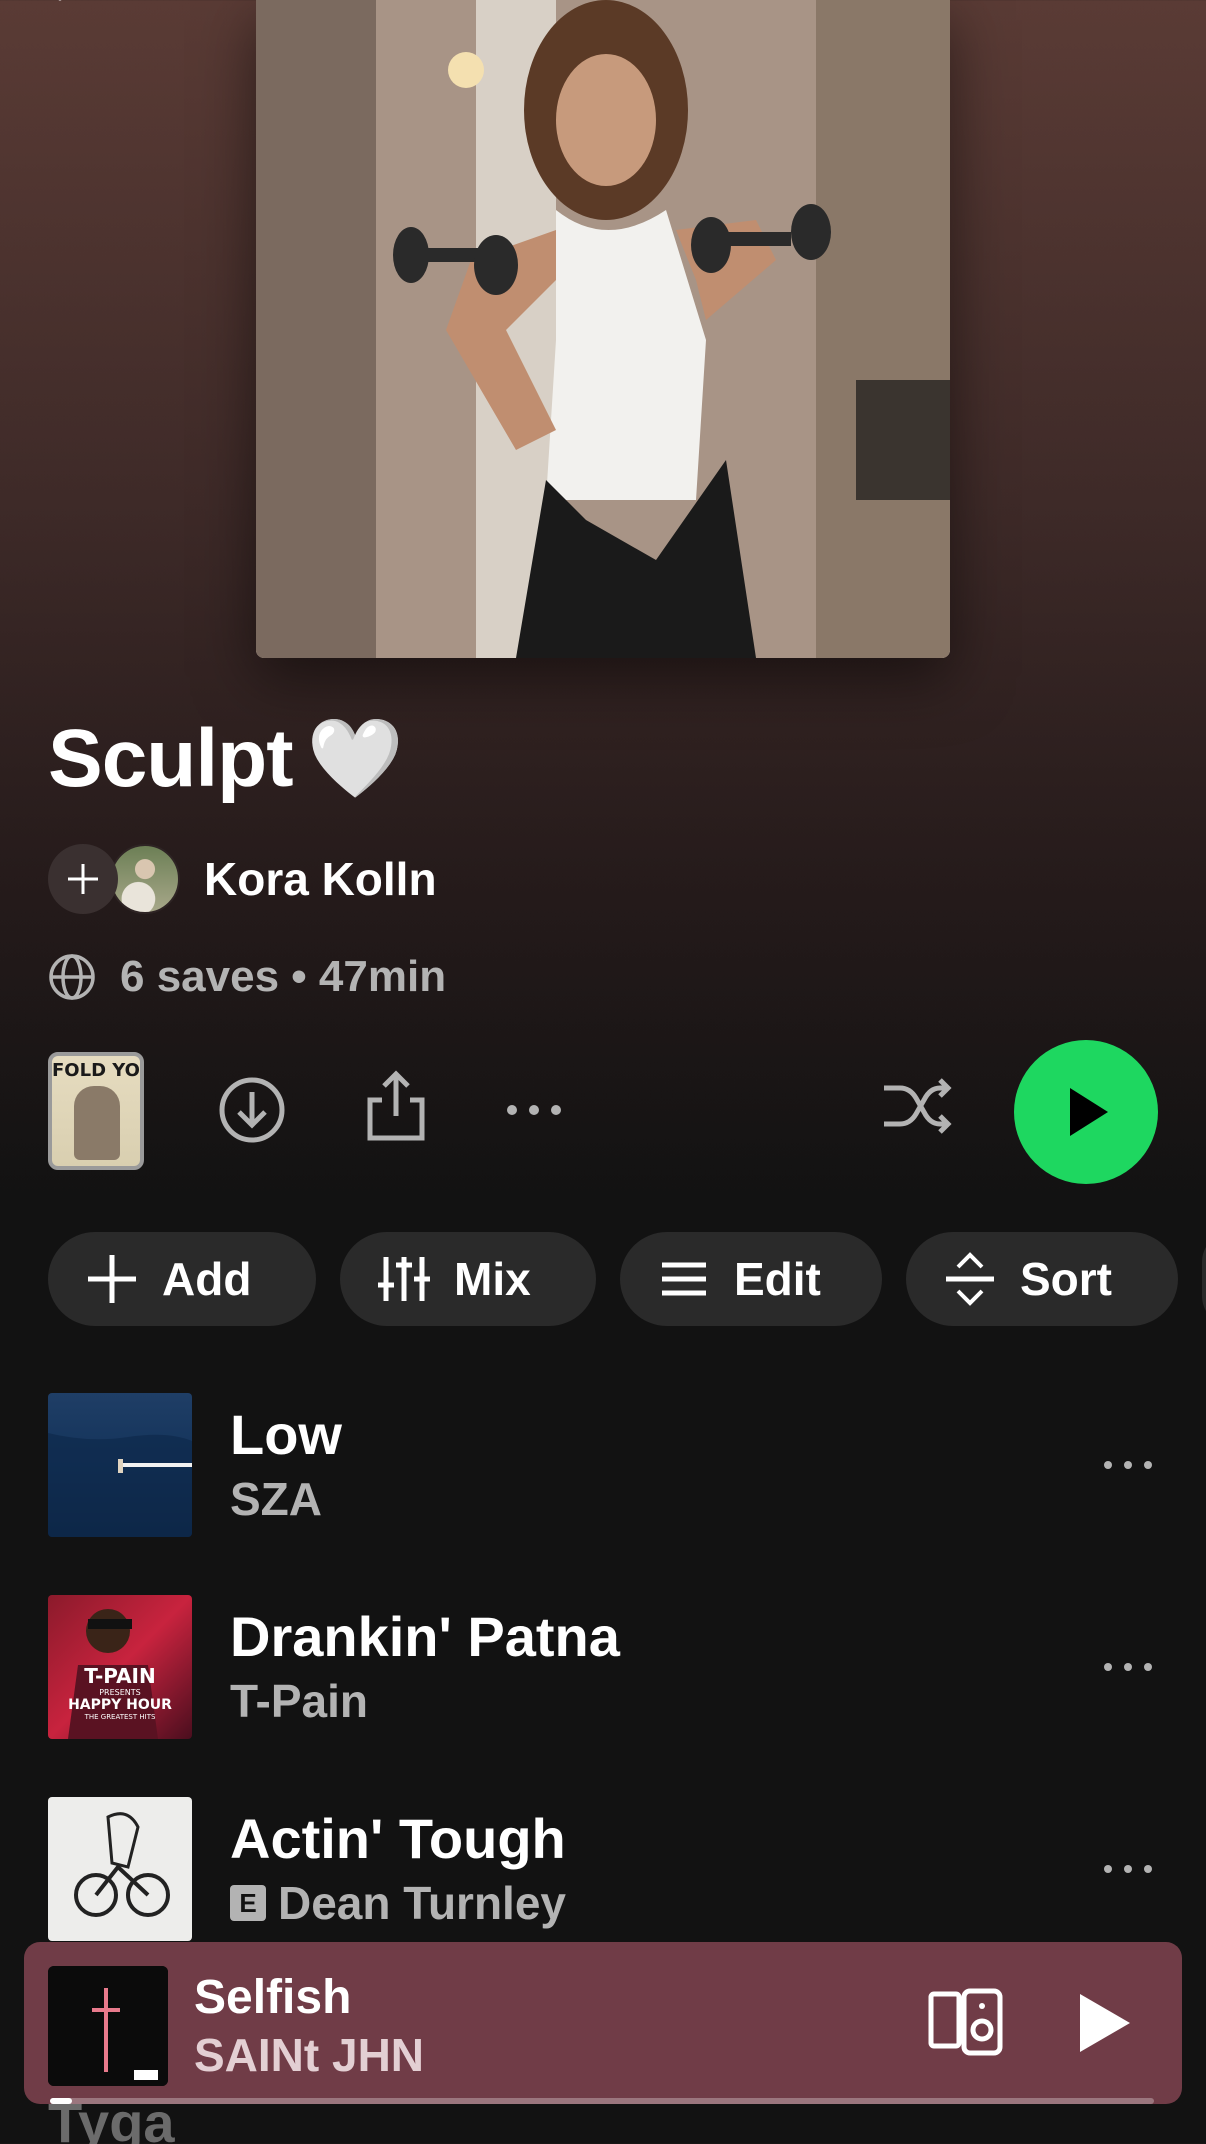  I want to click on edit-icon, so click(684, 1279).